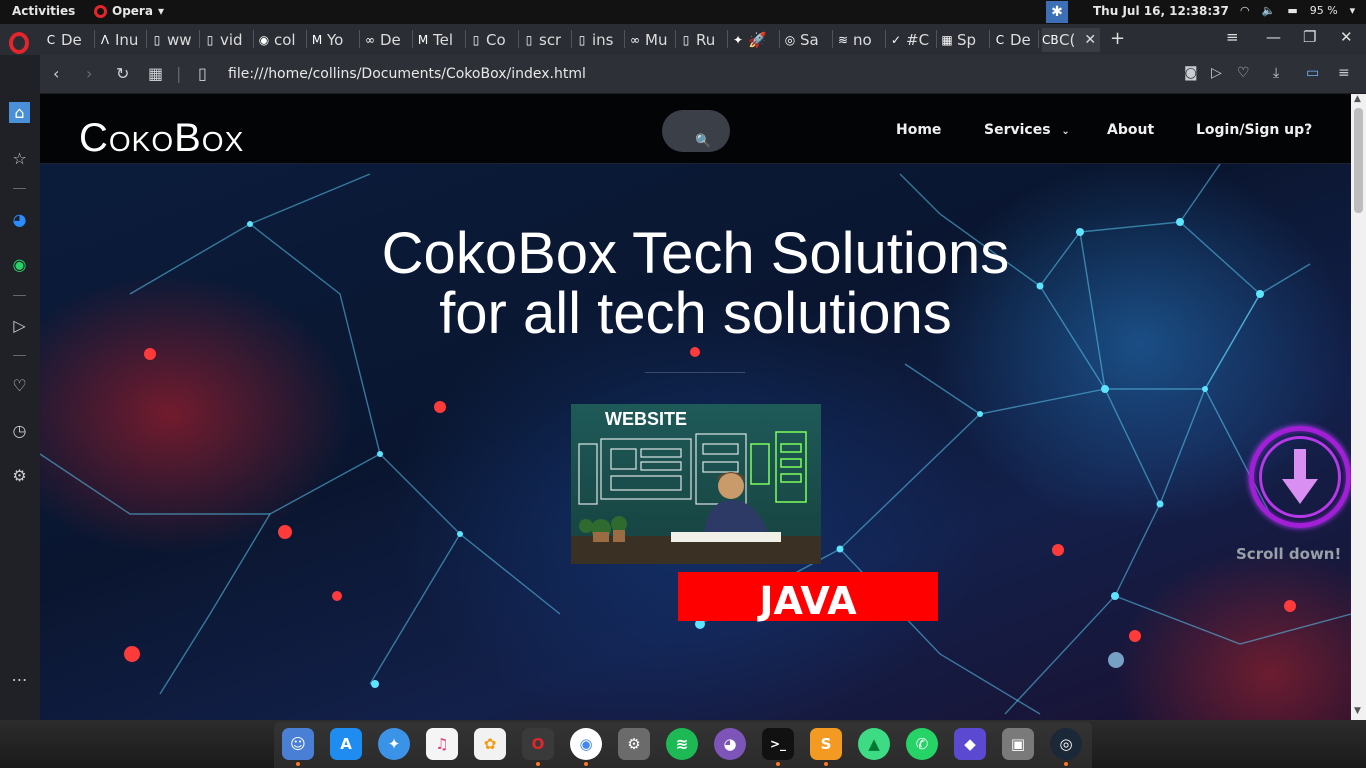 The image size is (1366, 768). I want to click on sublime-text-icon: S, so click(826, 744).